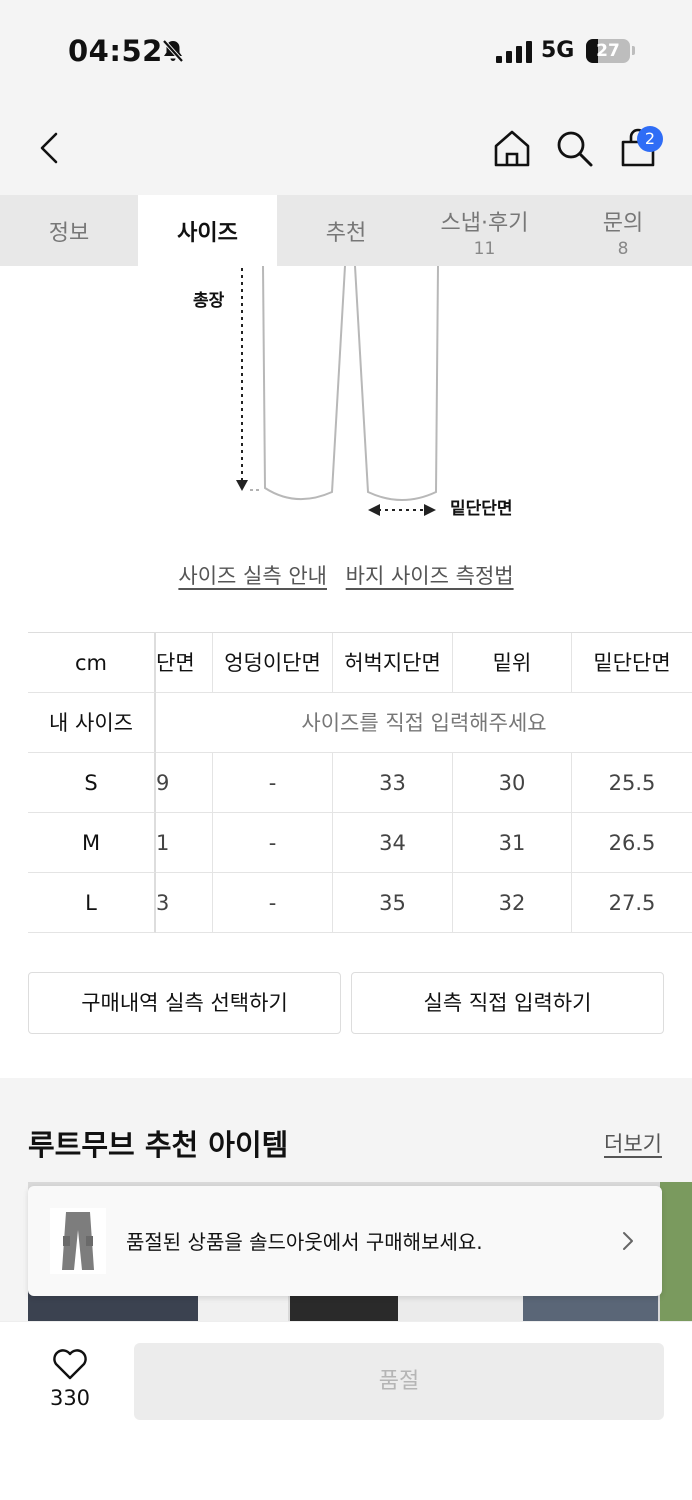  Describe the element at coordinates (158, 1145) in the screenshot. I see `recommend-title: 루트무브 추천 아이템` at that location.